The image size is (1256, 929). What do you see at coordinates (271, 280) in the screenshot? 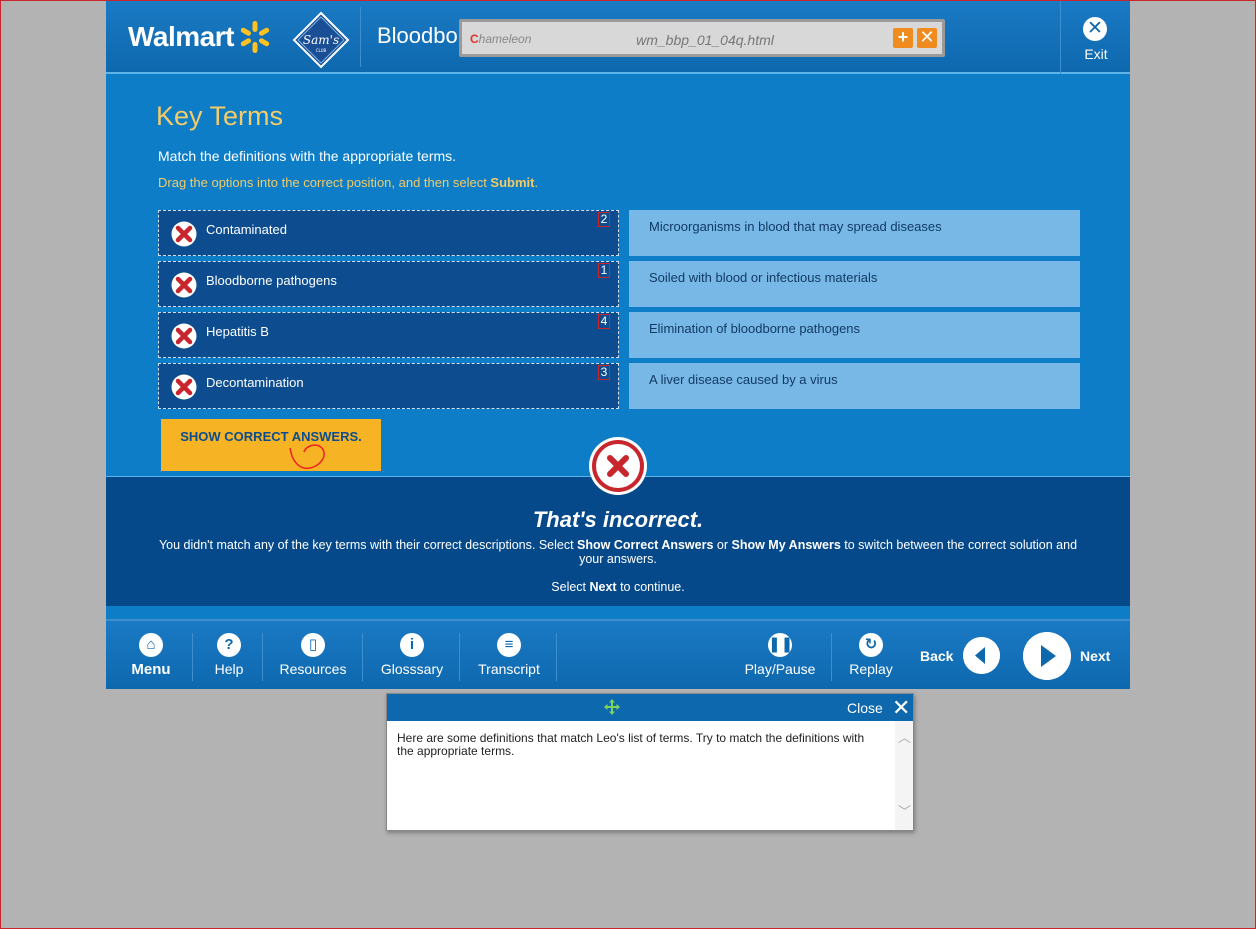
I see `term-label: Bloodborne pathogens` at bounding box center [271, 280].